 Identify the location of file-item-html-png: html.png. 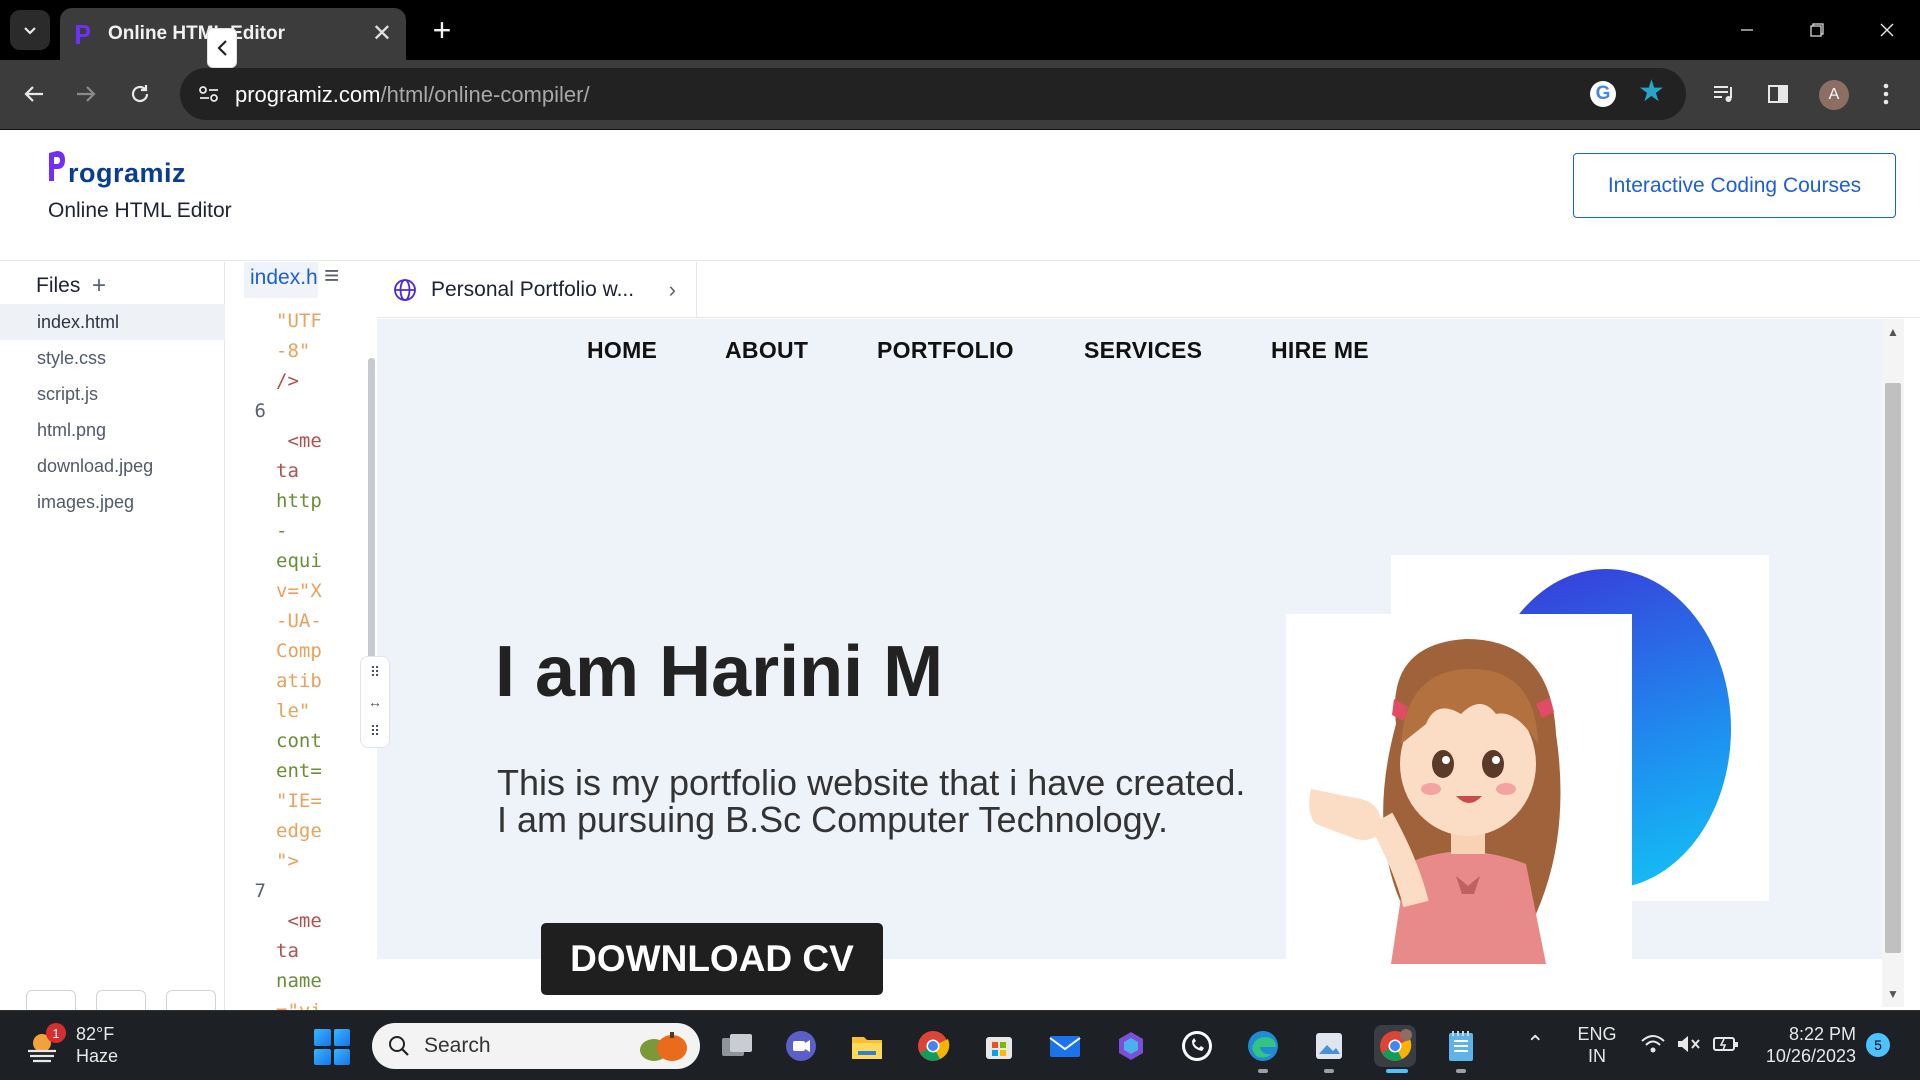
(112, 430).